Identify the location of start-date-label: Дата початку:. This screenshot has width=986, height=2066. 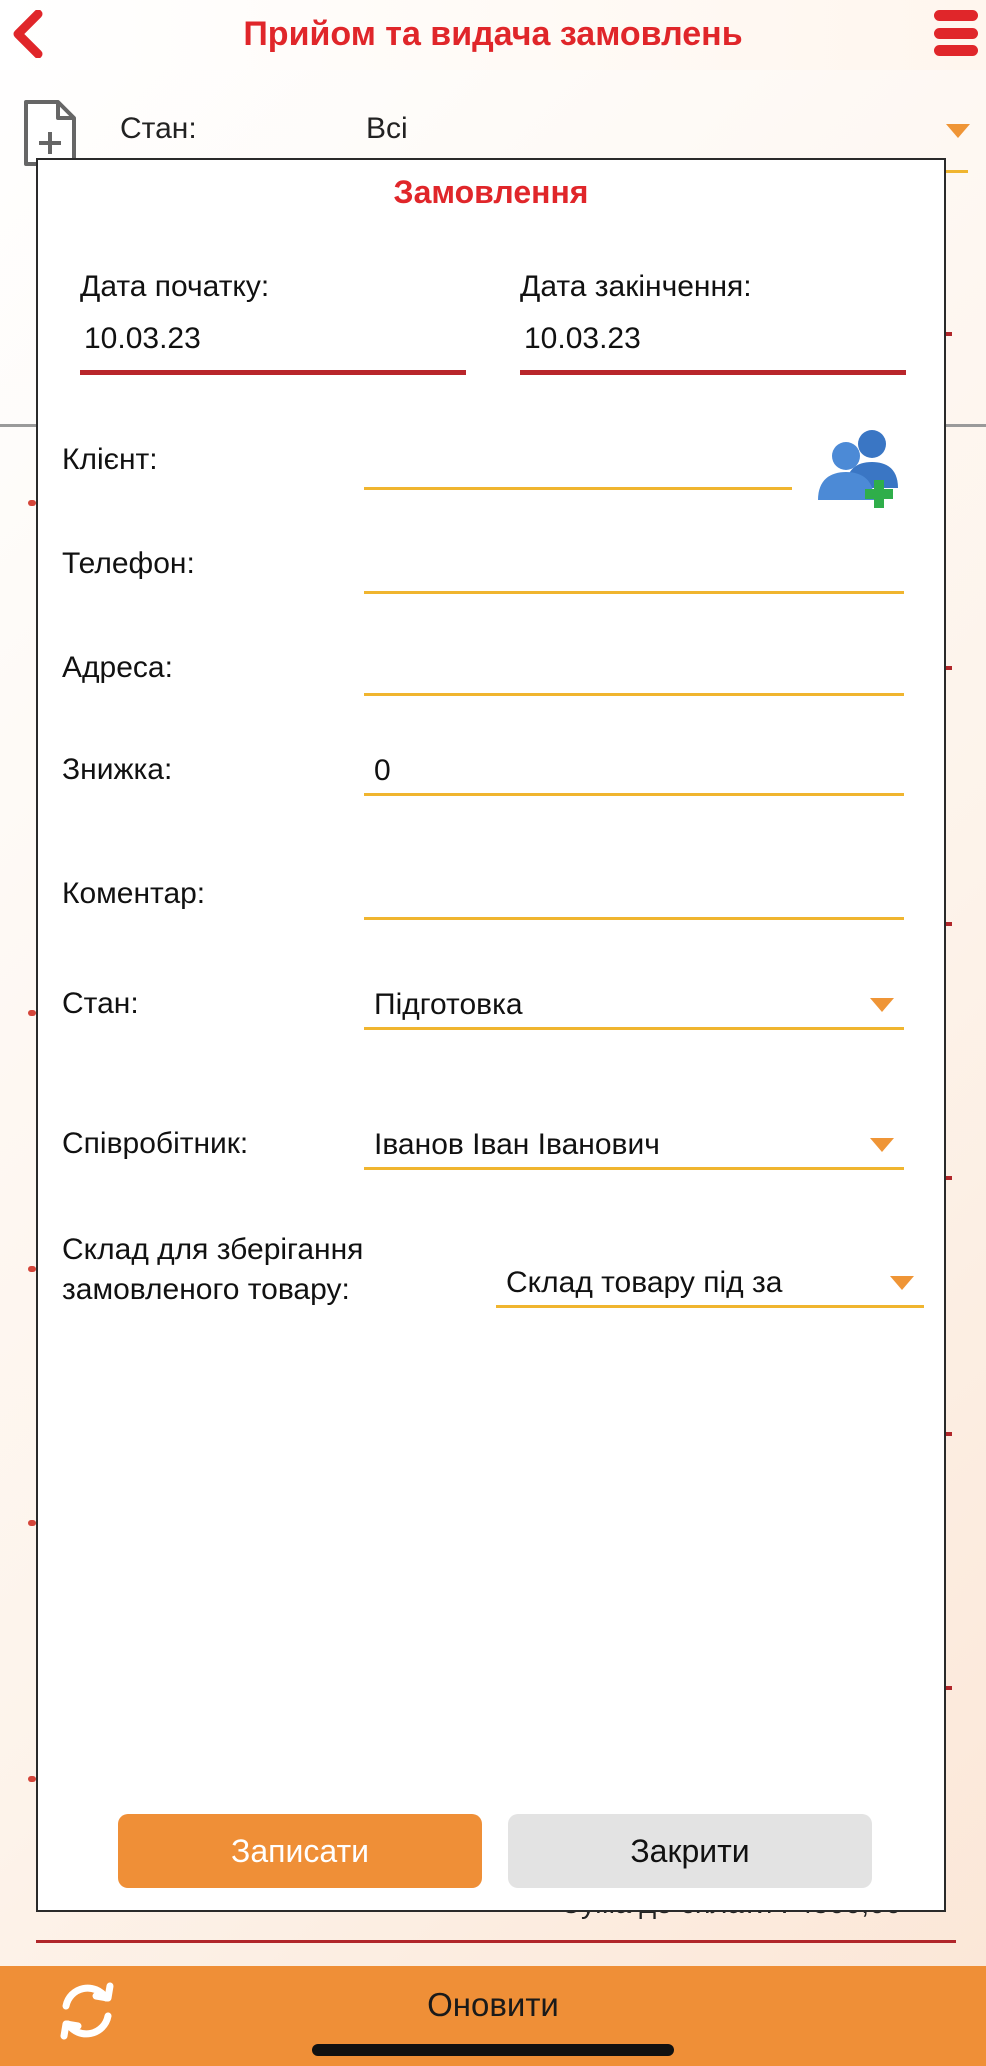
(175, 286).